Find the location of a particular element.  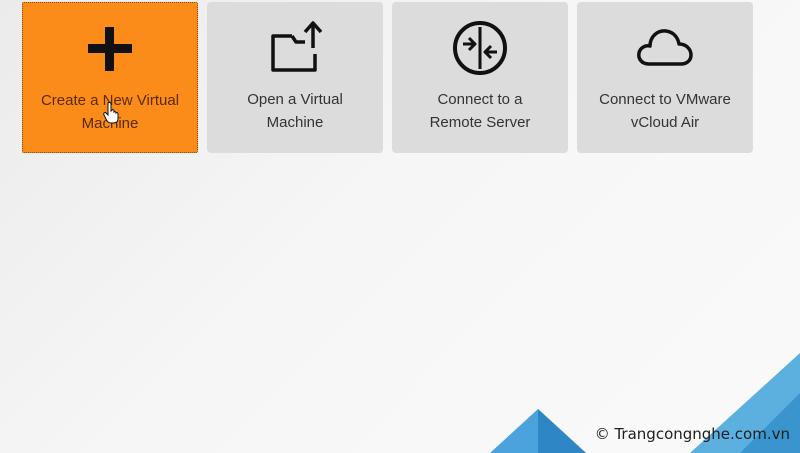

open-vm-tile: Open a Virtual Machine is located at coordinates (295, 77).